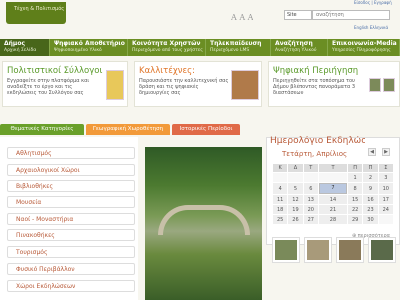 The image size is (400, 300). I want to click on artists-image, so click(245, 85).